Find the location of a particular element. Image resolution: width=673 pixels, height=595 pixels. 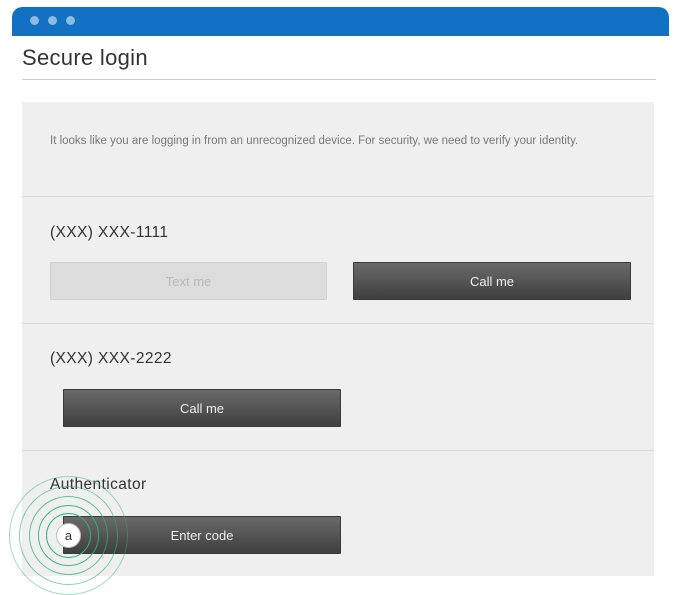

window-maximize-dot is located at coordinates (70, 20).